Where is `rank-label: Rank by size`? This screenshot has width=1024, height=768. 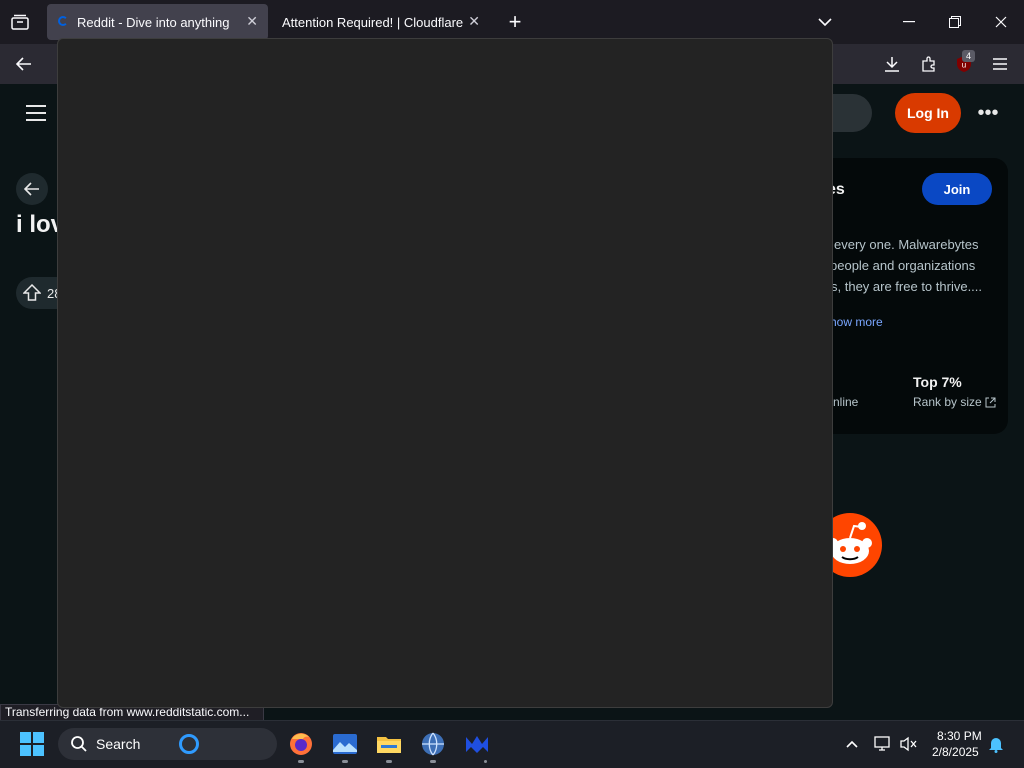 rank-label: Rank by size is located at coordinates (954, 402).